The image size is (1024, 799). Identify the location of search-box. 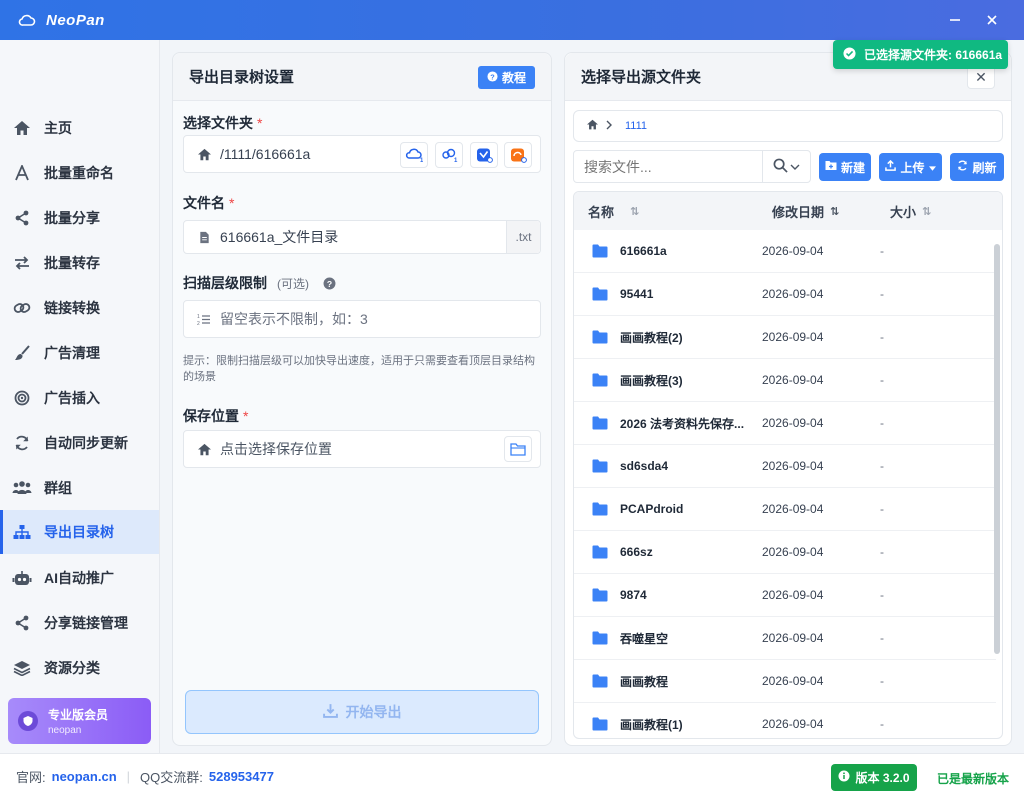
(692, 166).